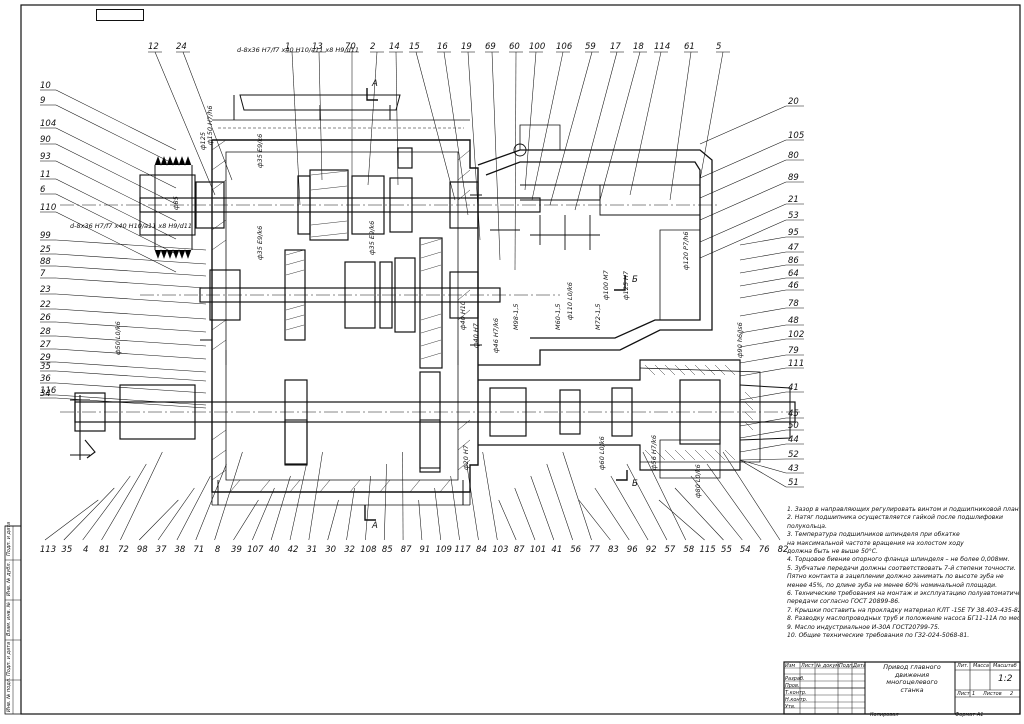 This screenshot has width=1024, height=724. Describe the element at coordinates (670, 550) in the screenshot. I see `callout-bottom-57: 57` at that location.